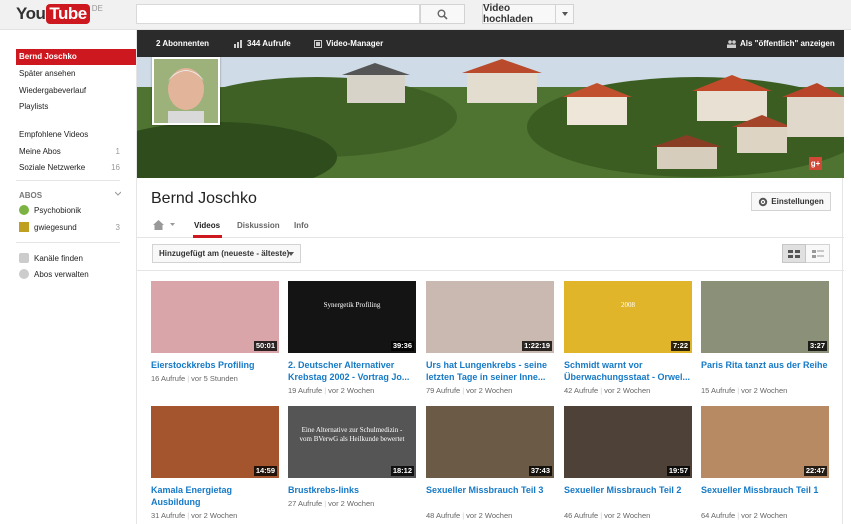 The image size is (851, 524). I want to click on video-manager-link: Video-Manager, so click(348, 43).